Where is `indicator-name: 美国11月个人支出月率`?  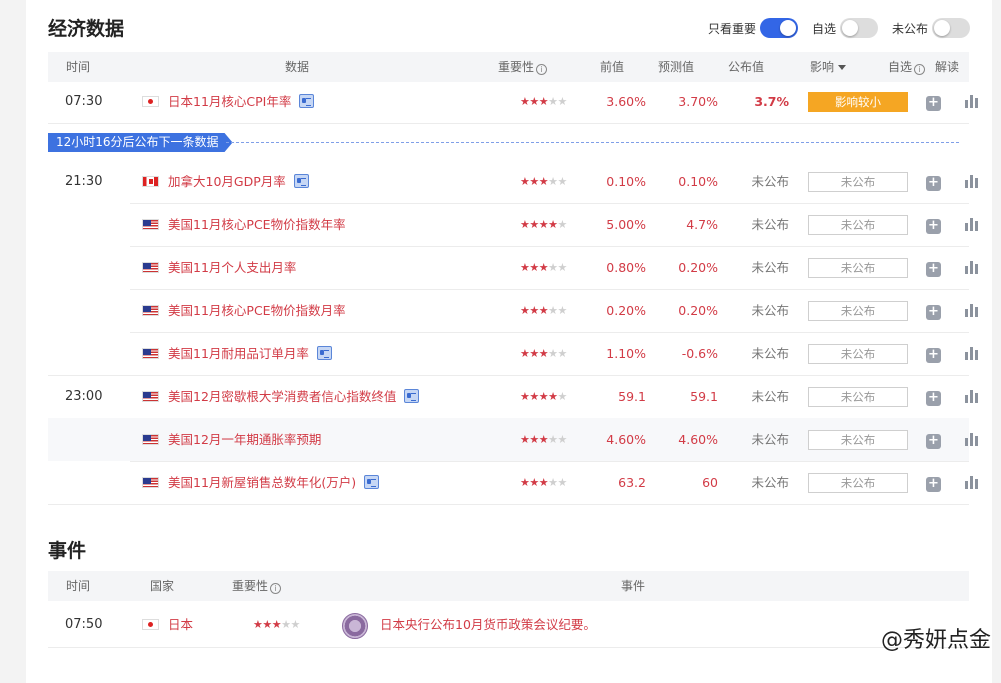 indicator-name: 美国11月个人支出月率 is located at coordinates (232, 267).